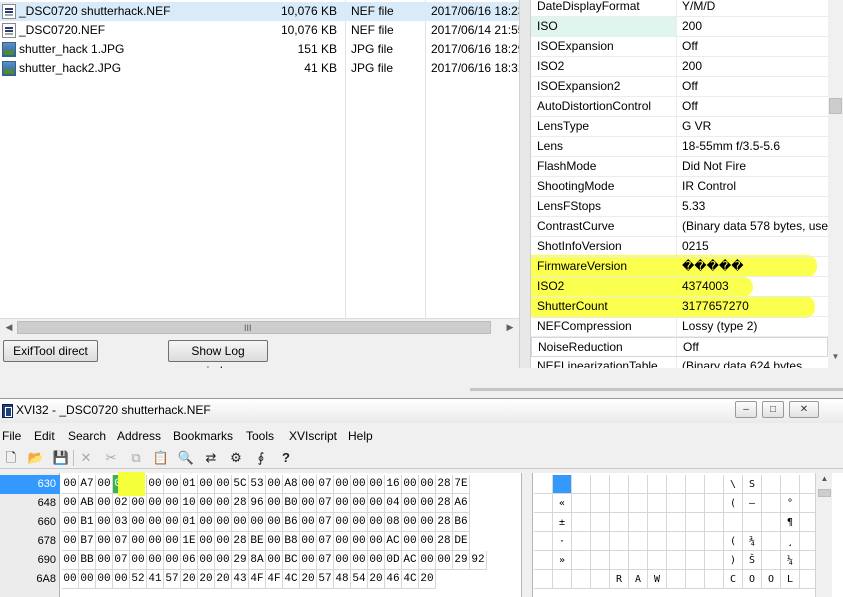 This screenshot has height=597, width=843. What do you see at coordinates (257, 484) in the screenshot?
I see `hex-byte-cell: 53` at bounding box center [257, 484].